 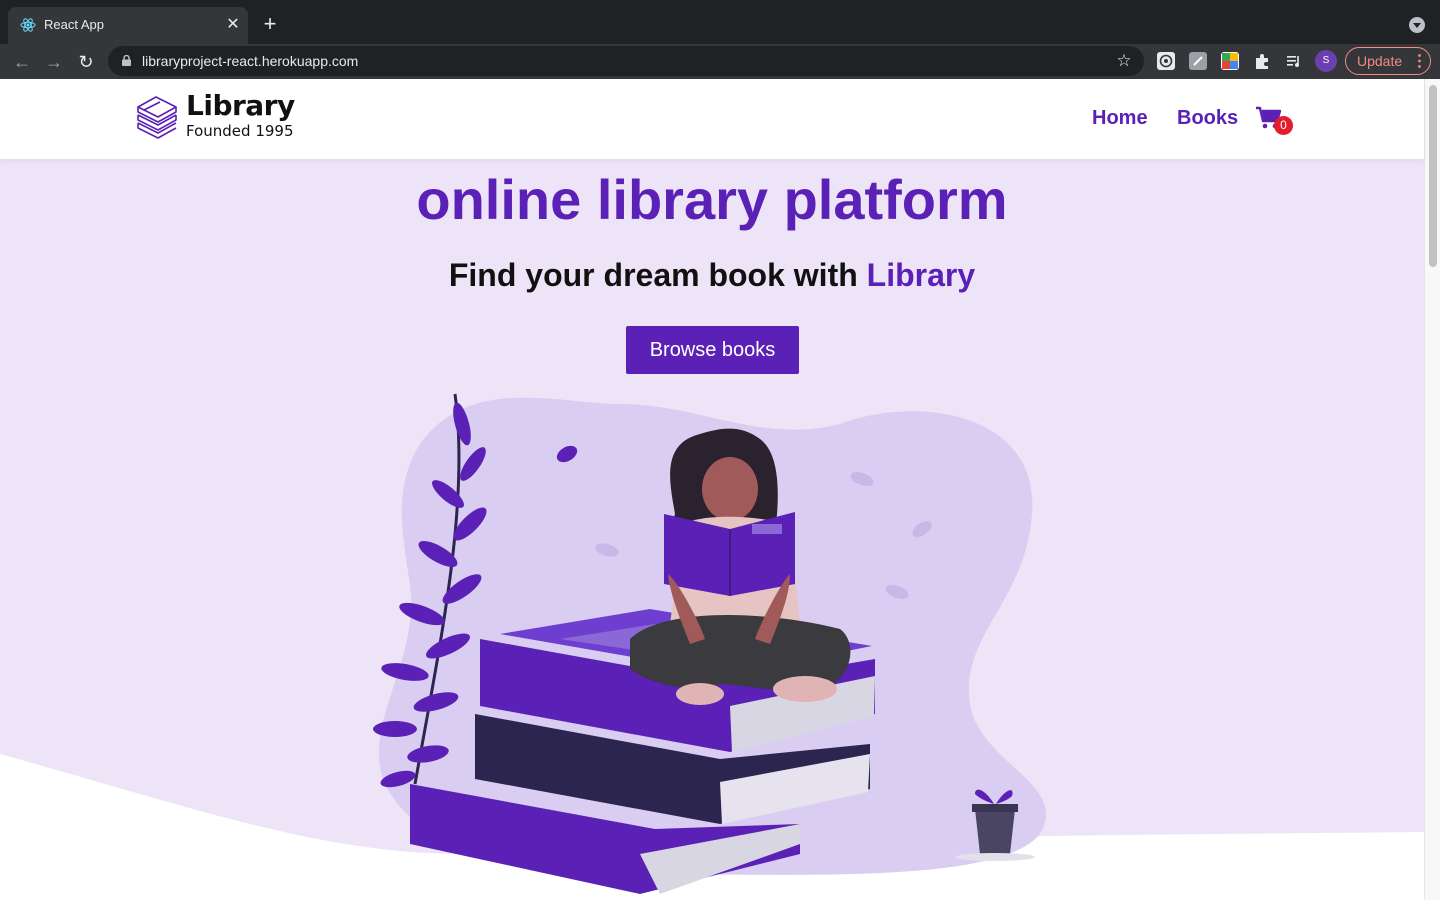 What do you see at coordinates (1124, 61) in the screenshot?
I see `star-icon: ☆` at bounding box center [1124, 61].